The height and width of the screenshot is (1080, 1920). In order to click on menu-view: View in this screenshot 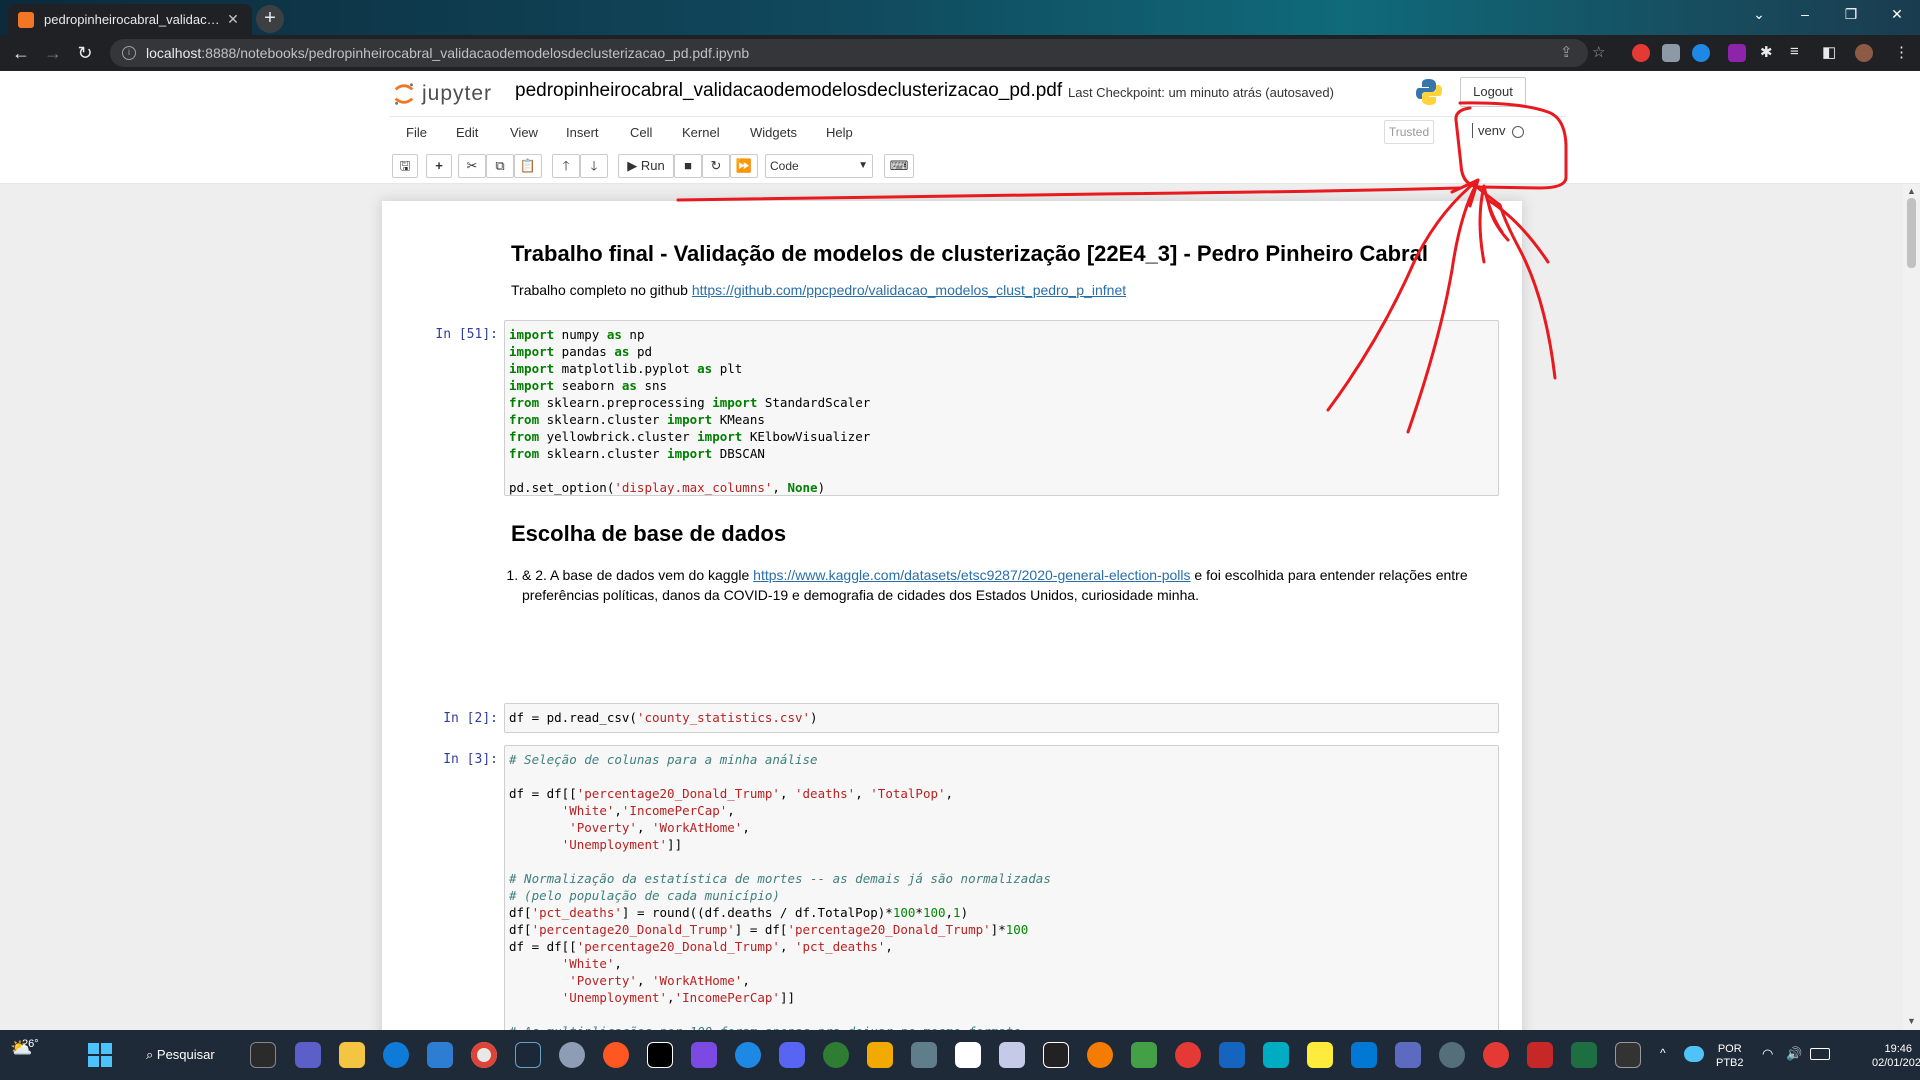, I will do `click(524, 132)`.